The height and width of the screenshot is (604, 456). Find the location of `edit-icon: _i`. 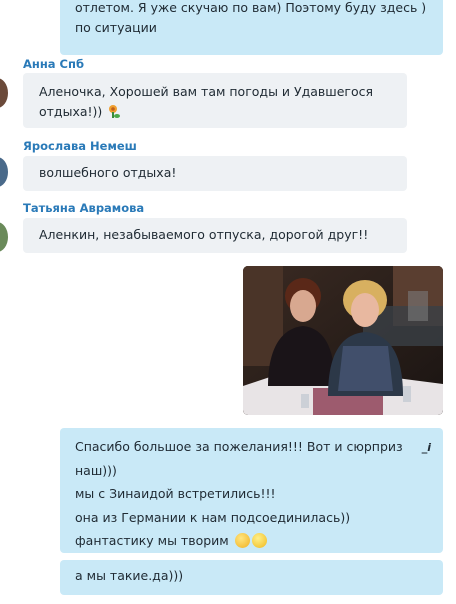

edit-icon: _i is located at coordinates (426, 448).